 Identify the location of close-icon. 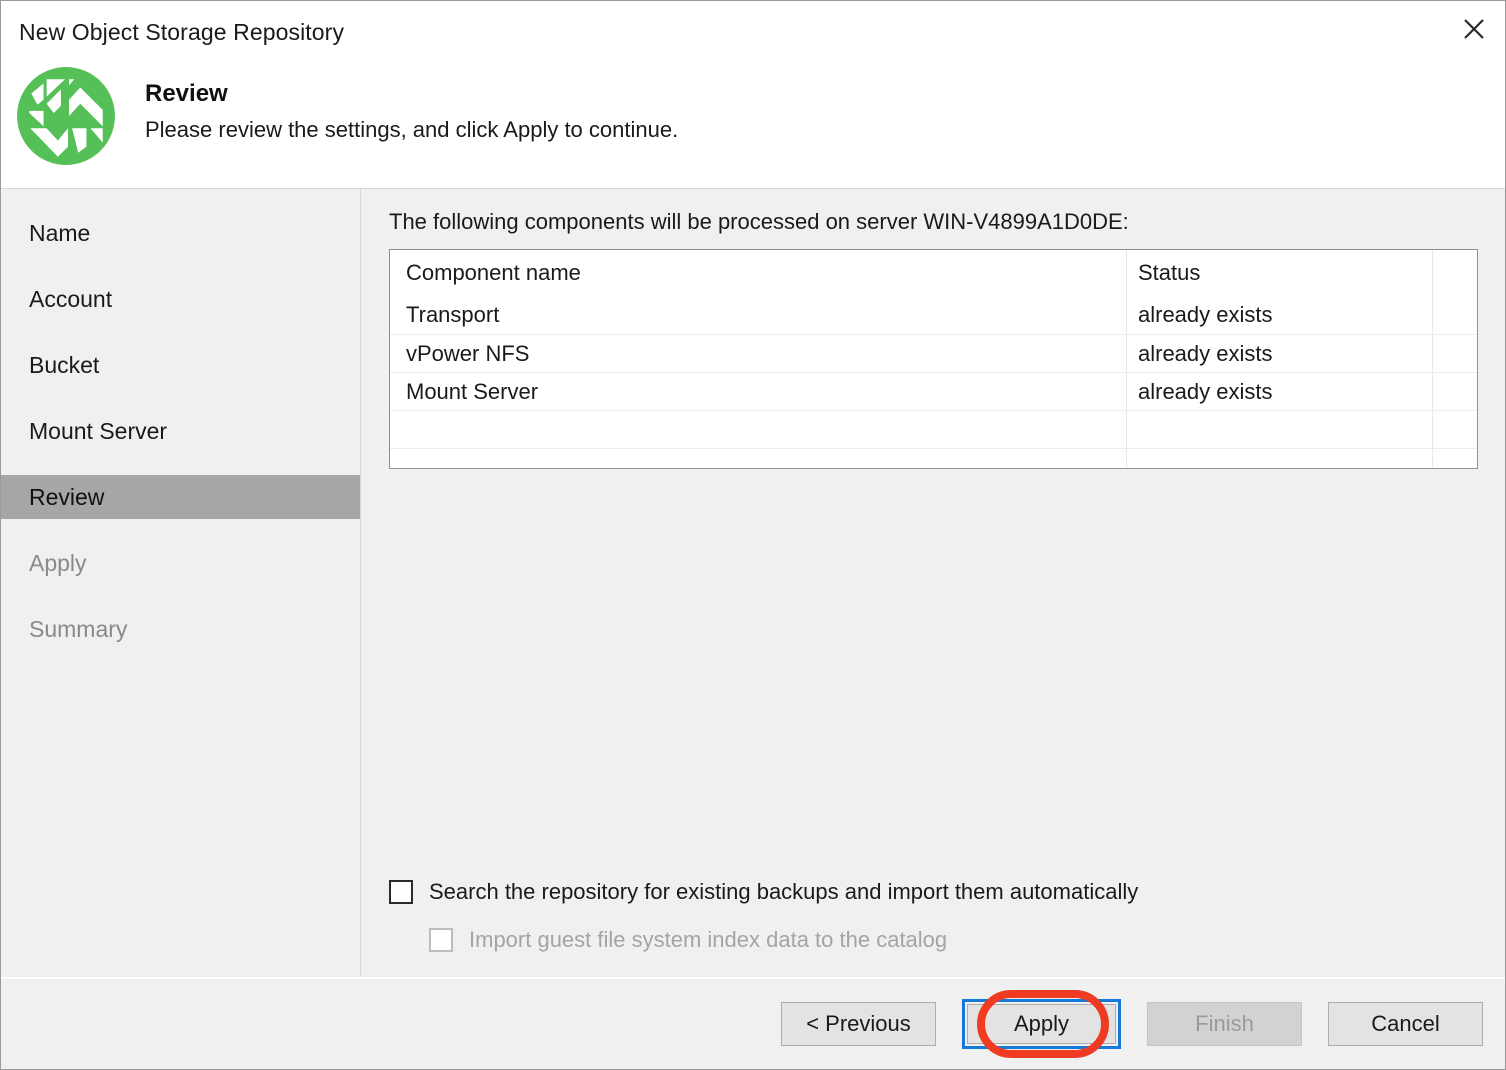
(1474, 29).